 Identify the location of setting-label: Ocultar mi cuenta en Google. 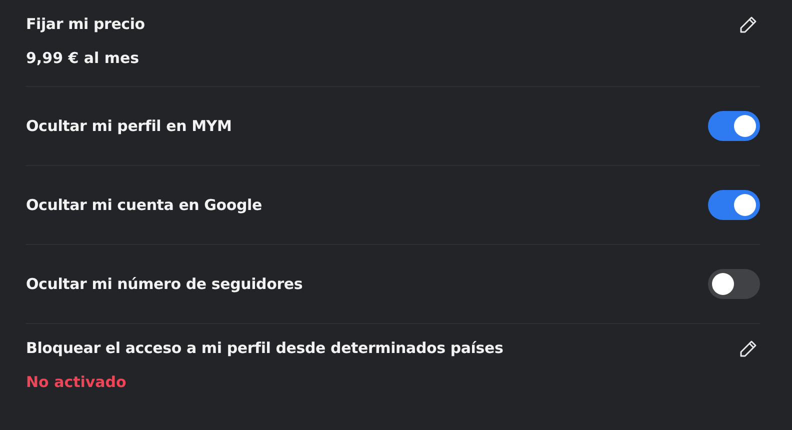
(144, 205).